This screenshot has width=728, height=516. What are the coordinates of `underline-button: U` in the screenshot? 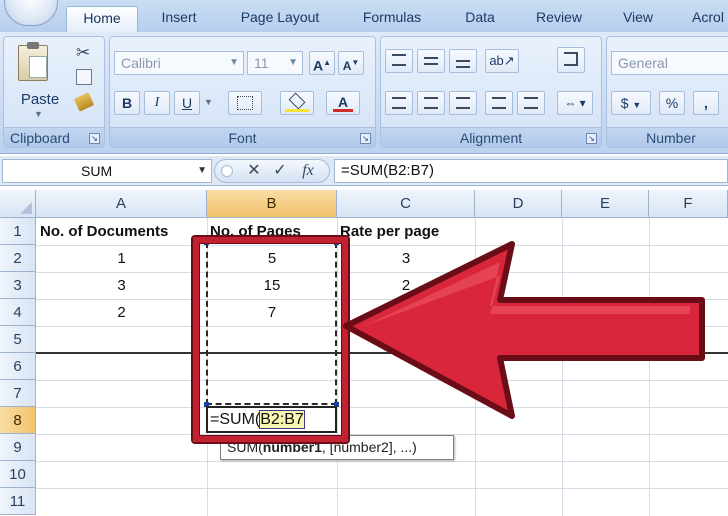 It's located at (187, 103).